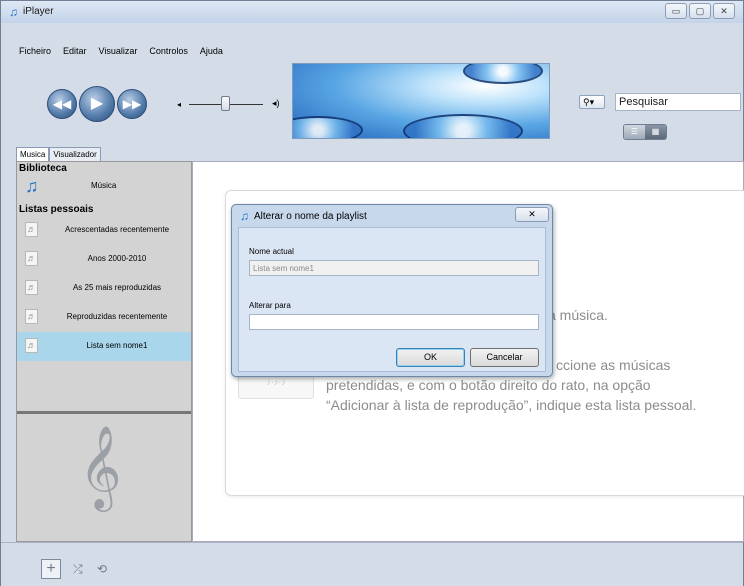 The image size is (744, 586). Describe the element at coordinates (75, 154) in the screenshot. I see `tab-visualizador: Visualizador` at that location.